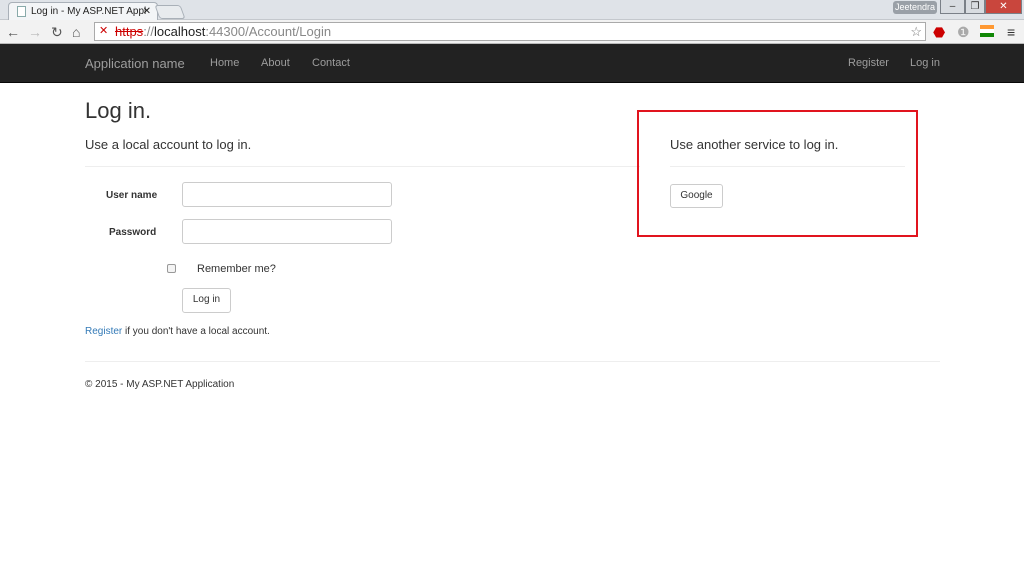  Describe the element at coordinates (287, 231) in the screenshot. I see `password-input` at that location.